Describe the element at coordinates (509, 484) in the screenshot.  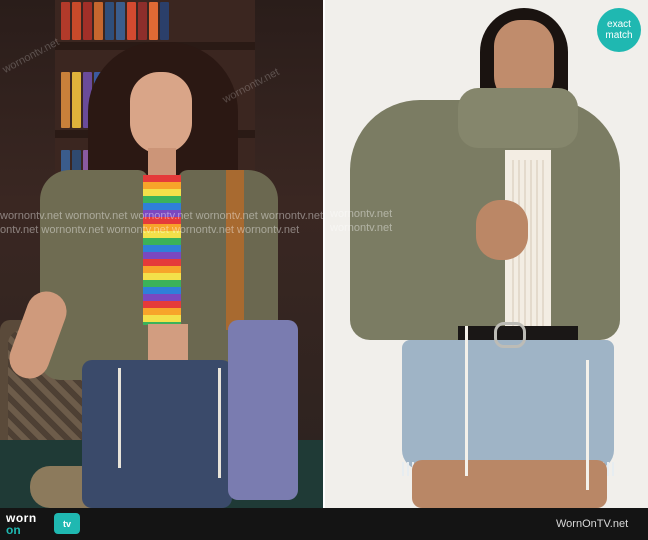
I see `model-legs` at that location.